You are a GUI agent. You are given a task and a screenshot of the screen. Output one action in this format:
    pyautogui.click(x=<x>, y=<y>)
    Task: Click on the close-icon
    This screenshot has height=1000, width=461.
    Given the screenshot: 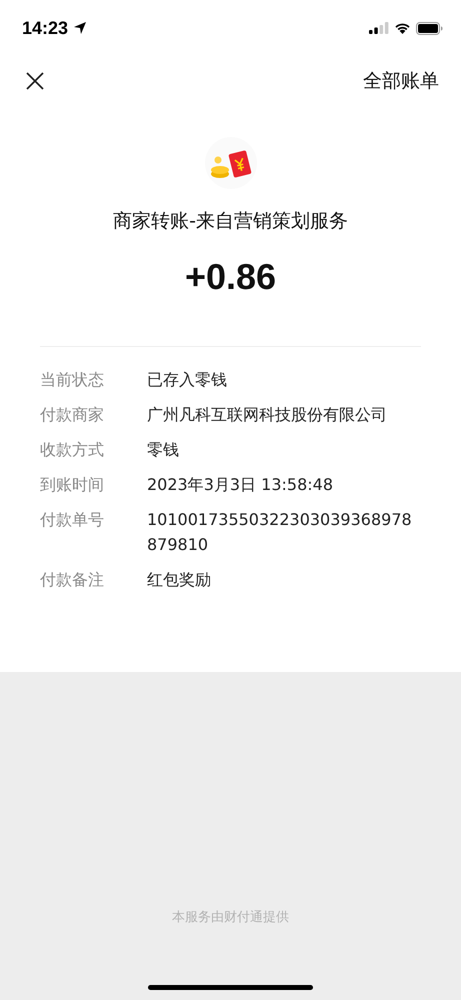 What is the action you would take?
    pyautogui.click(x=35, y=81)
    